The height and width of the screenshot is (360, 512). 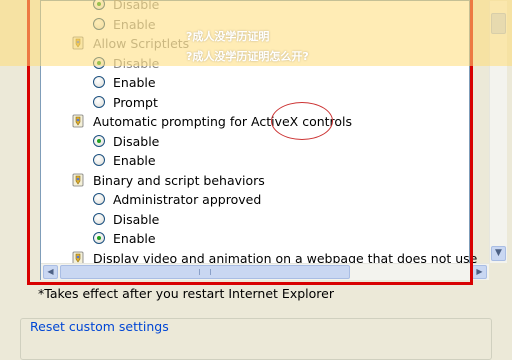 I want to click on option-label: Prompt, so click(x=135, y=102).